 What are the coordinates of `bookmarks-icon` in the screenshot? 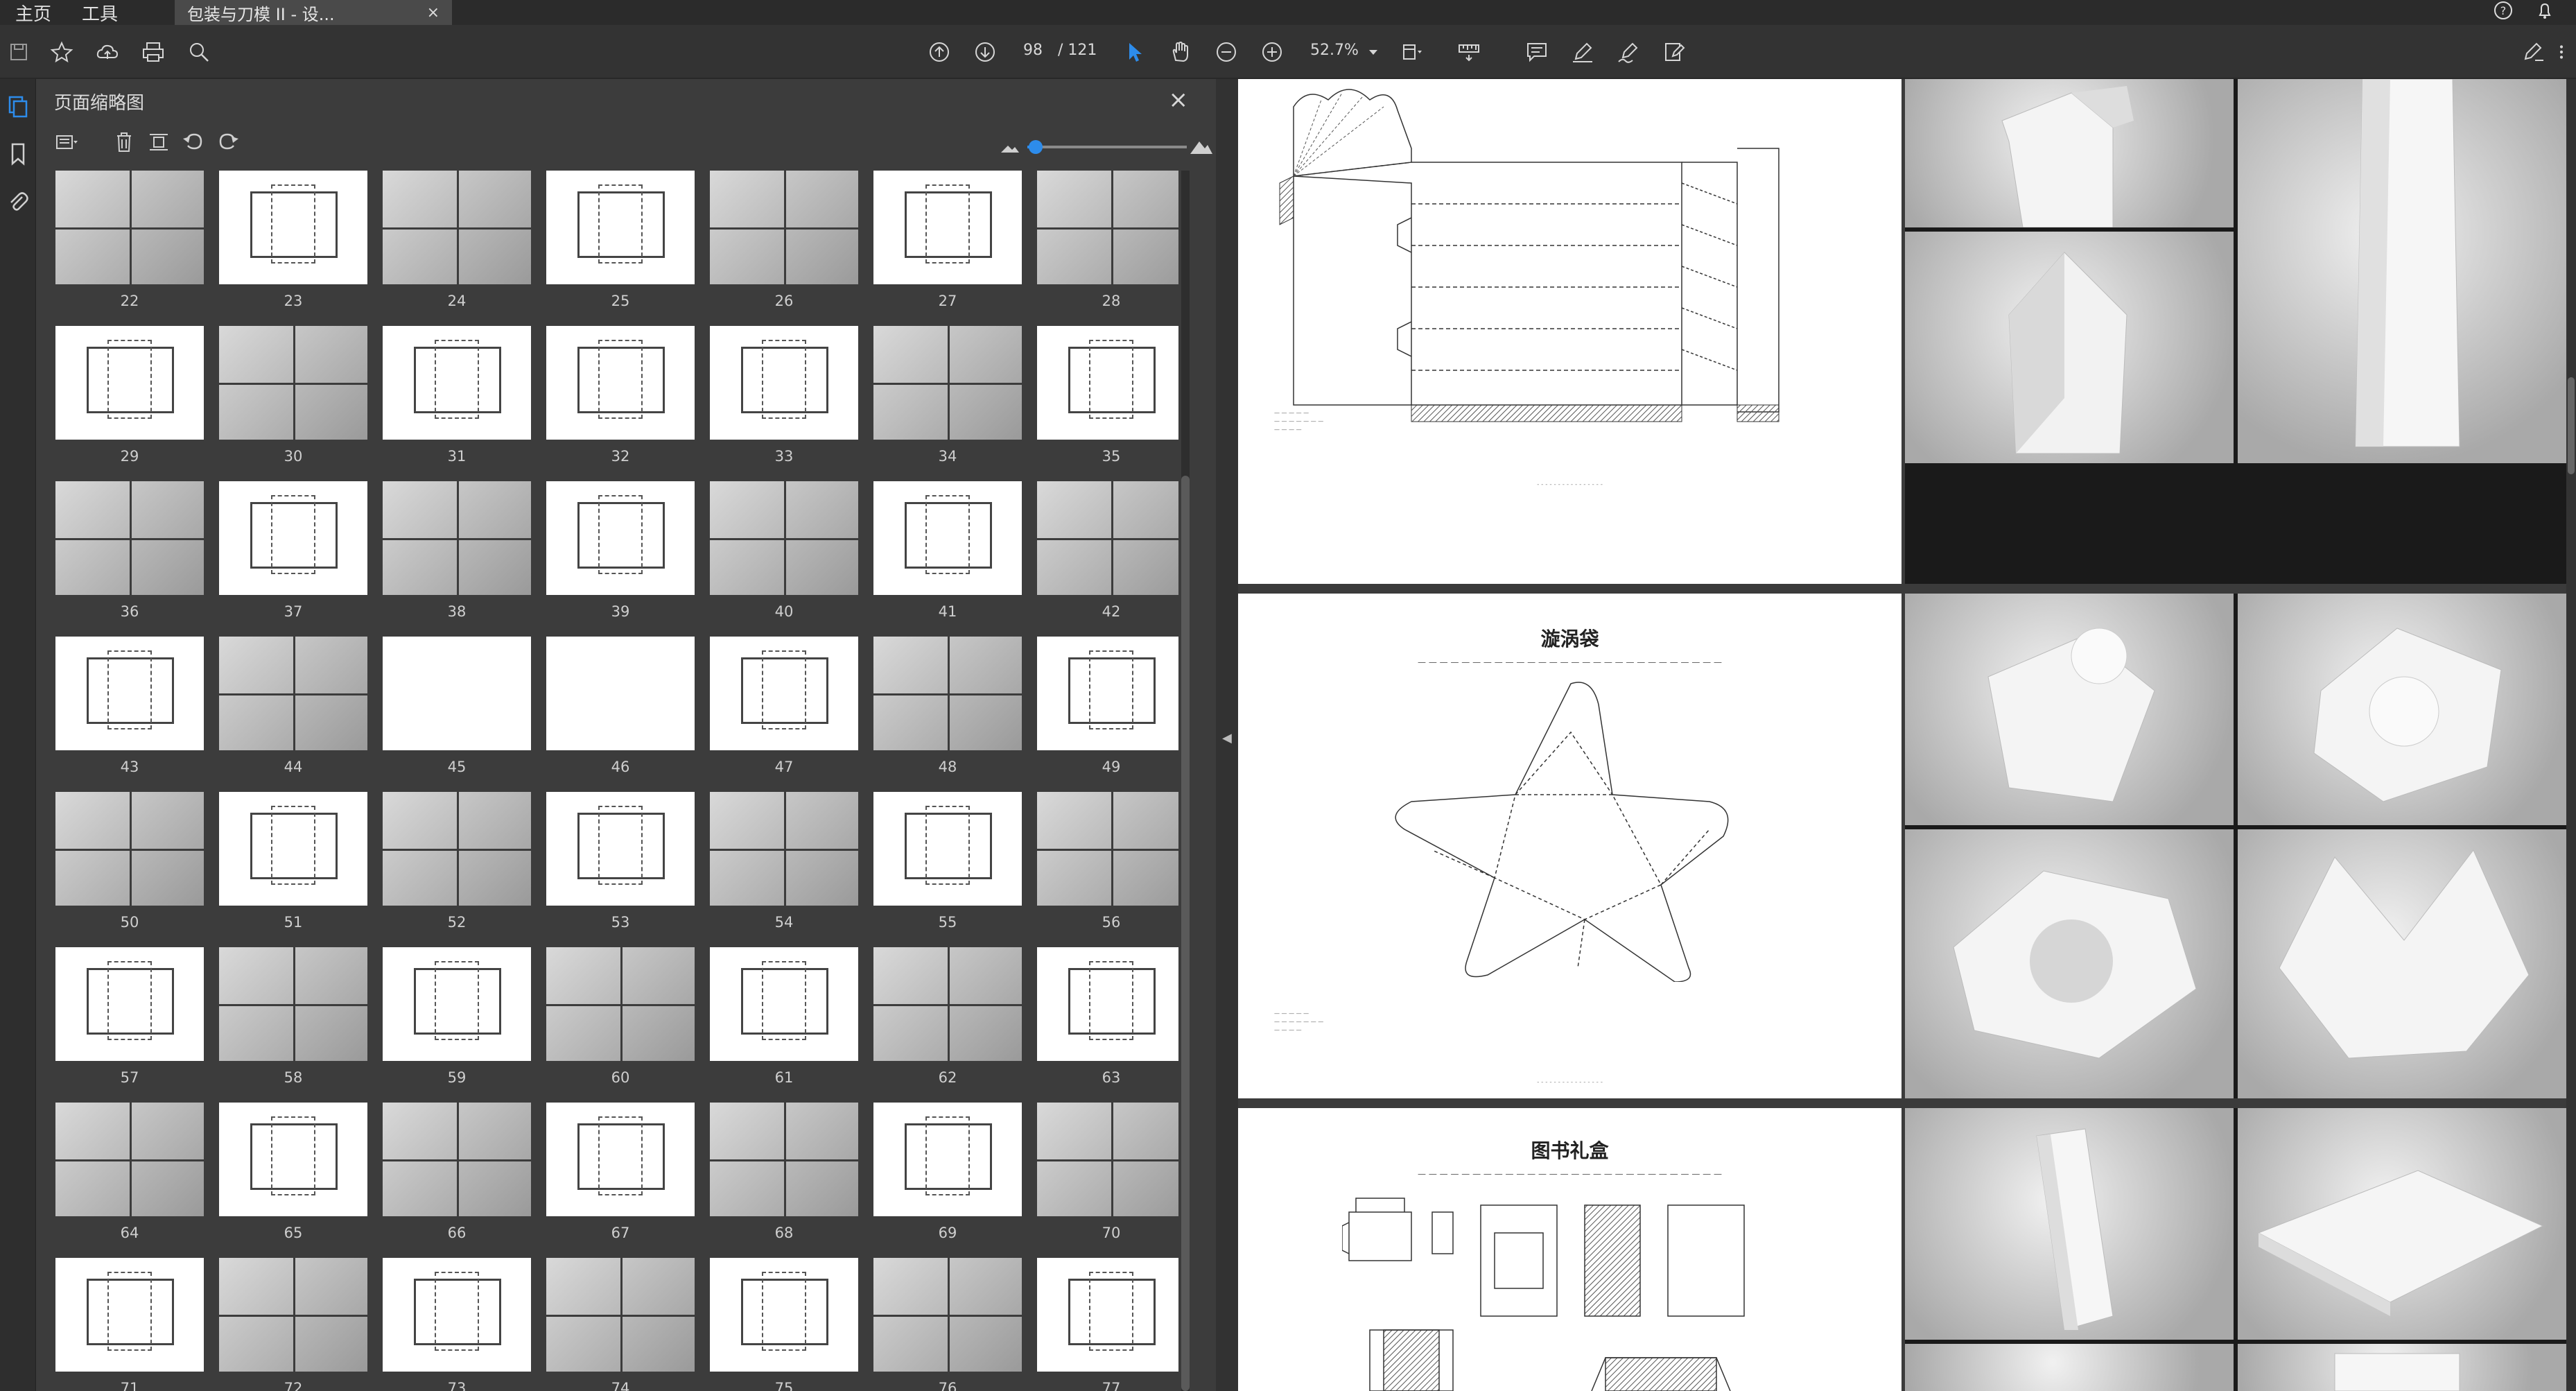 It's located at (18, 154).